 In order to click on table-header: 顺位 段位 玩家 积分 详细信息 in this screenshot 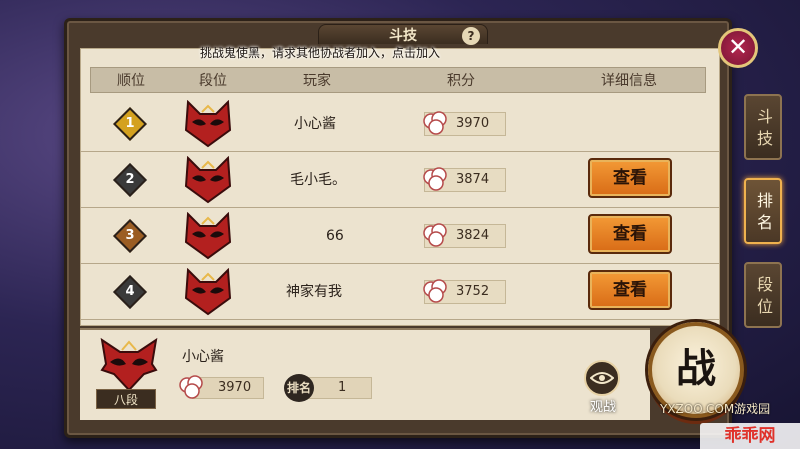, I will do `click(398, 80)`.